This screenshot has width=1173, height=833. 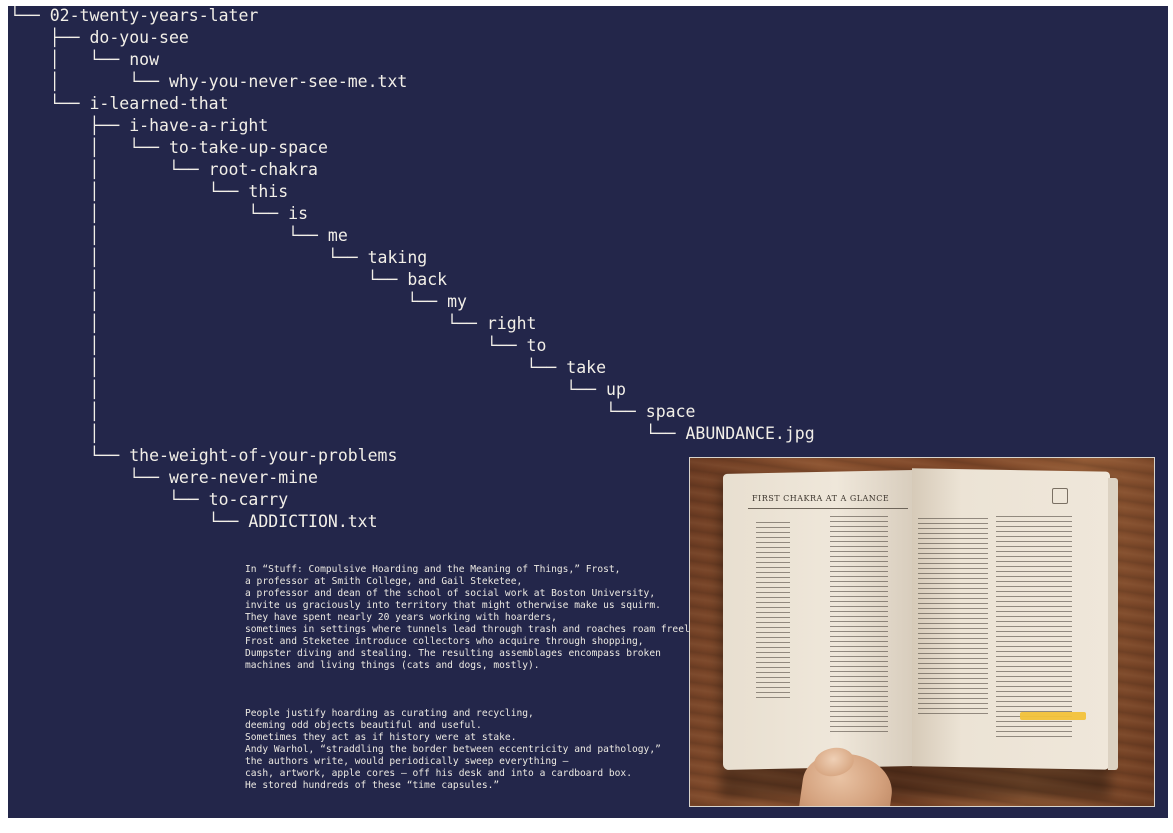 What do you see at coordinates (139, 125) in the screenshot?
I see `tree-entry: ├── i-have-a-right` at bounding box center [139, 125].